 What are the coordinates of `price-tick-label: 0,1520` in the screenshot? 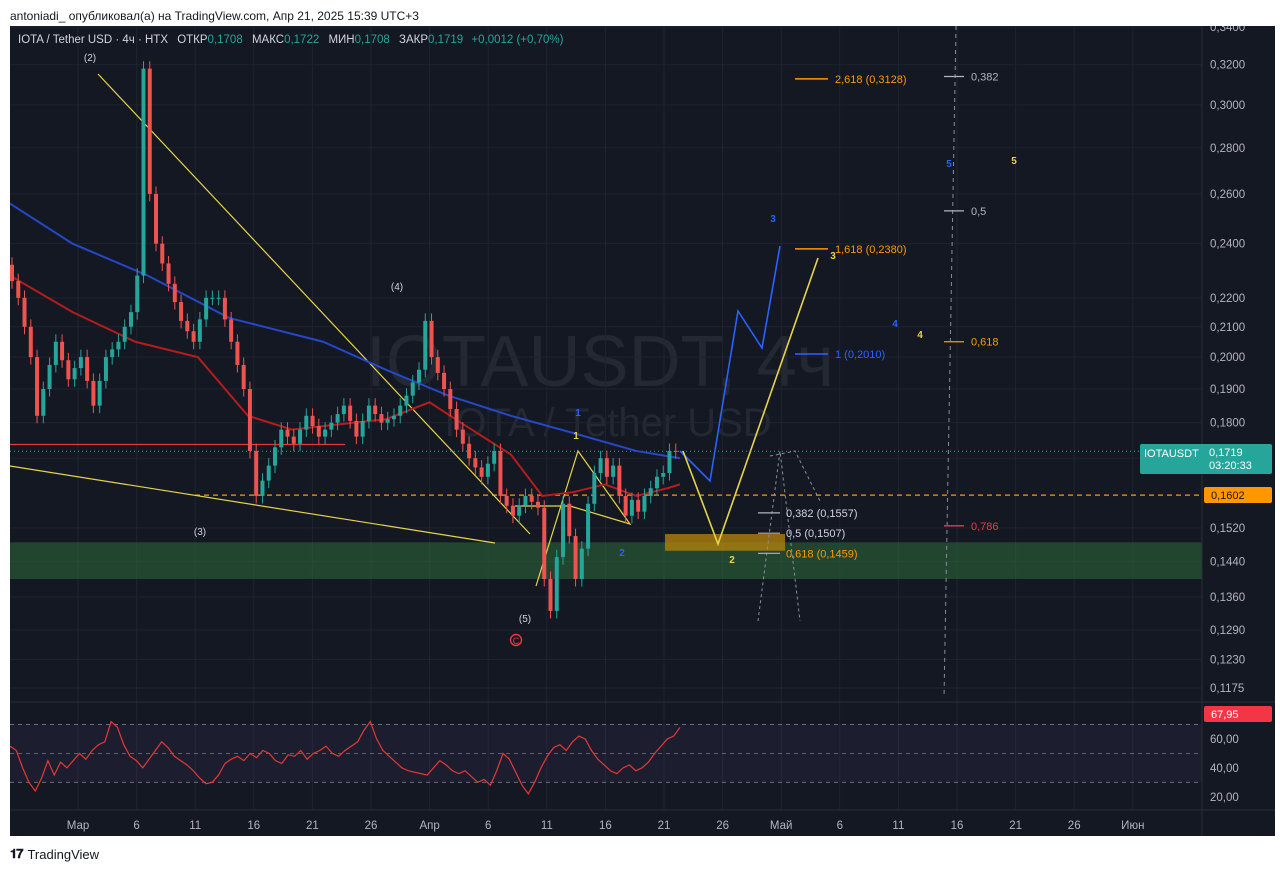 It's located at (1227, 529).